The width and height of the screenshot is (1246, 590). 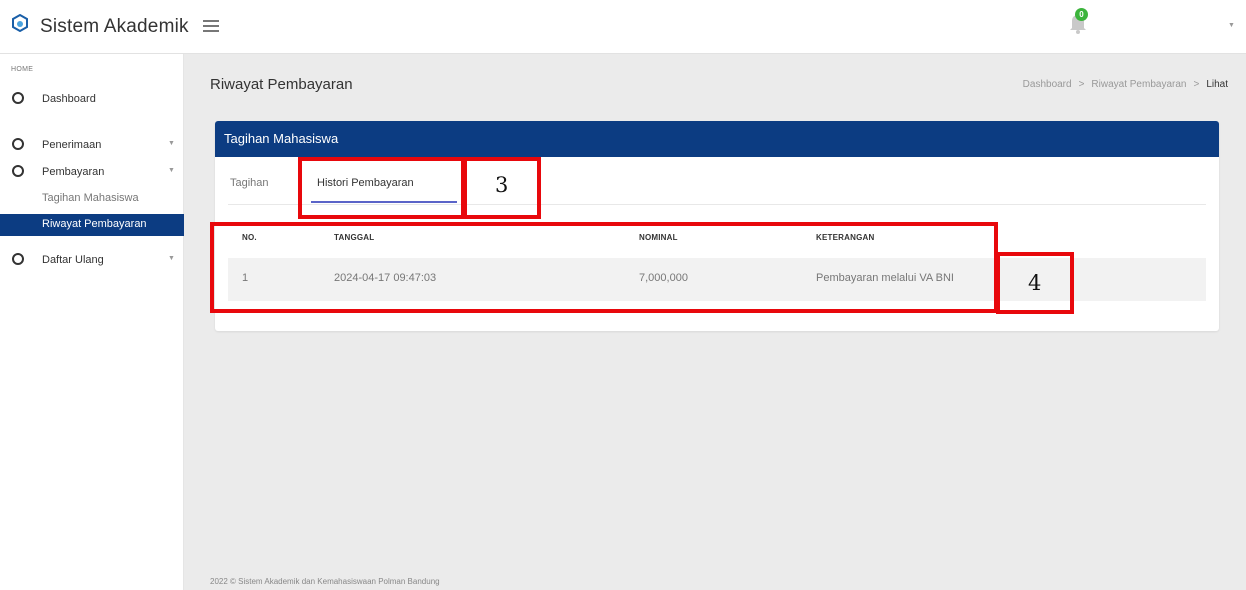 I want to click on sidebar-item-label: Penerimaan, so click(x=72, y=145).